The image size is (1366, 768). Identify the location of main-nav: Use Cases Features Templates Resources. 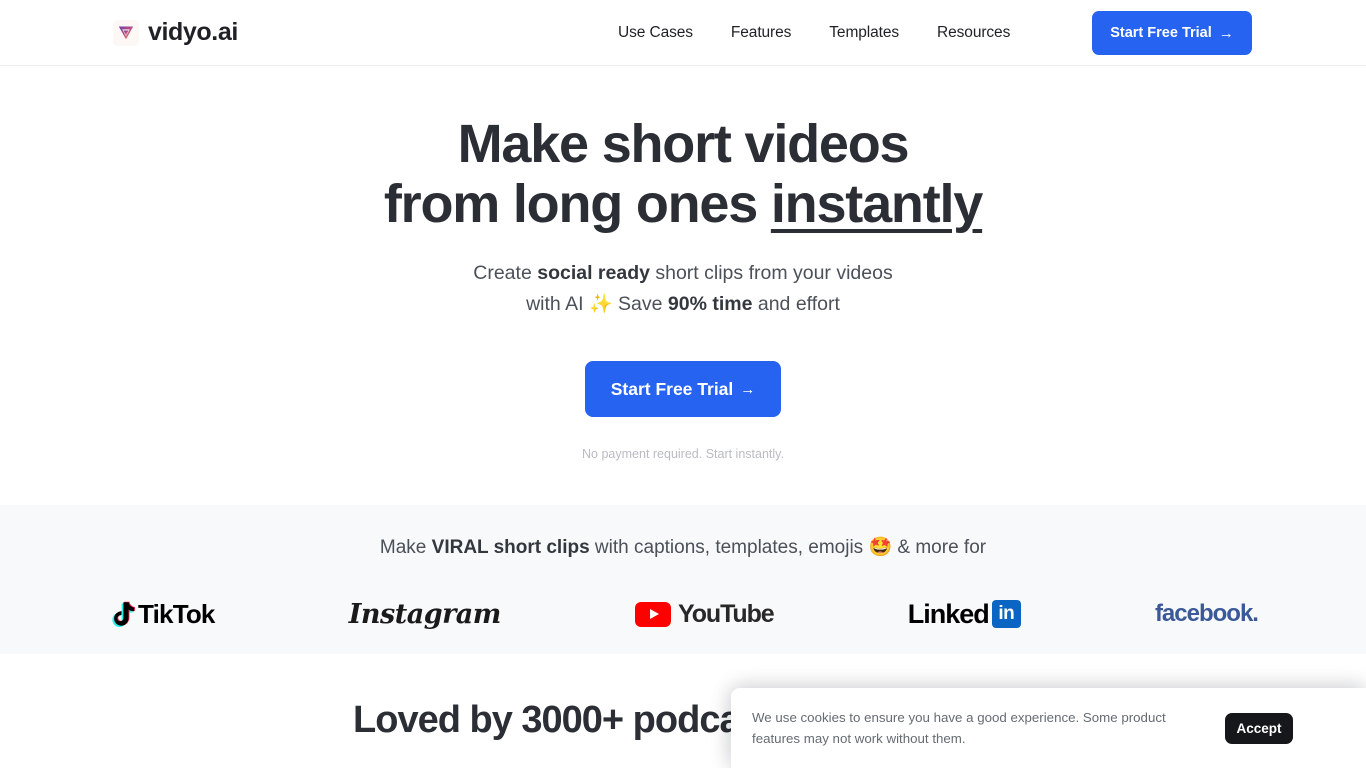
(814, 33).